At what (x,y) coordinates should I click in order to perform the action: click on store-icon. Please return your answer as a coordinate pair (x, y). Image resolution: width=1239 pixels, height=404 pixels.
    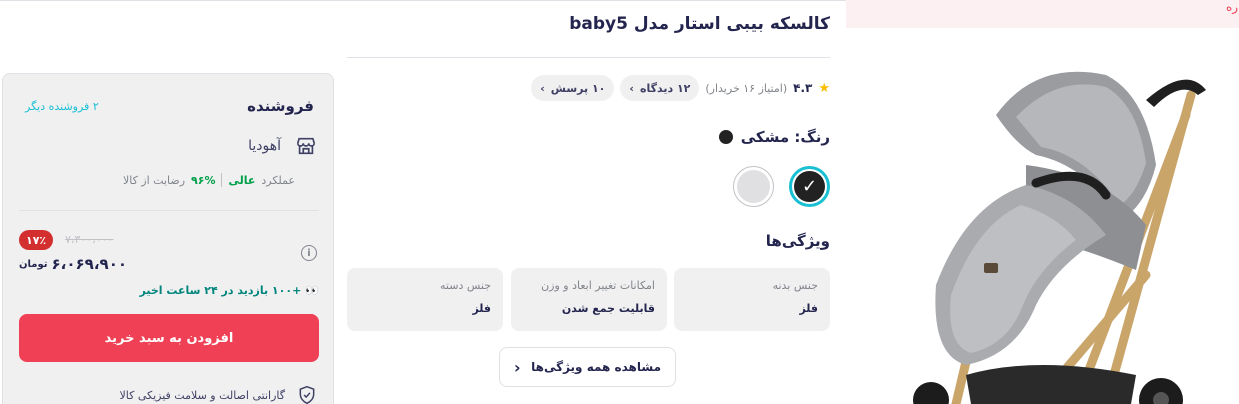
    Looking at the image, I should click on (306, 146).